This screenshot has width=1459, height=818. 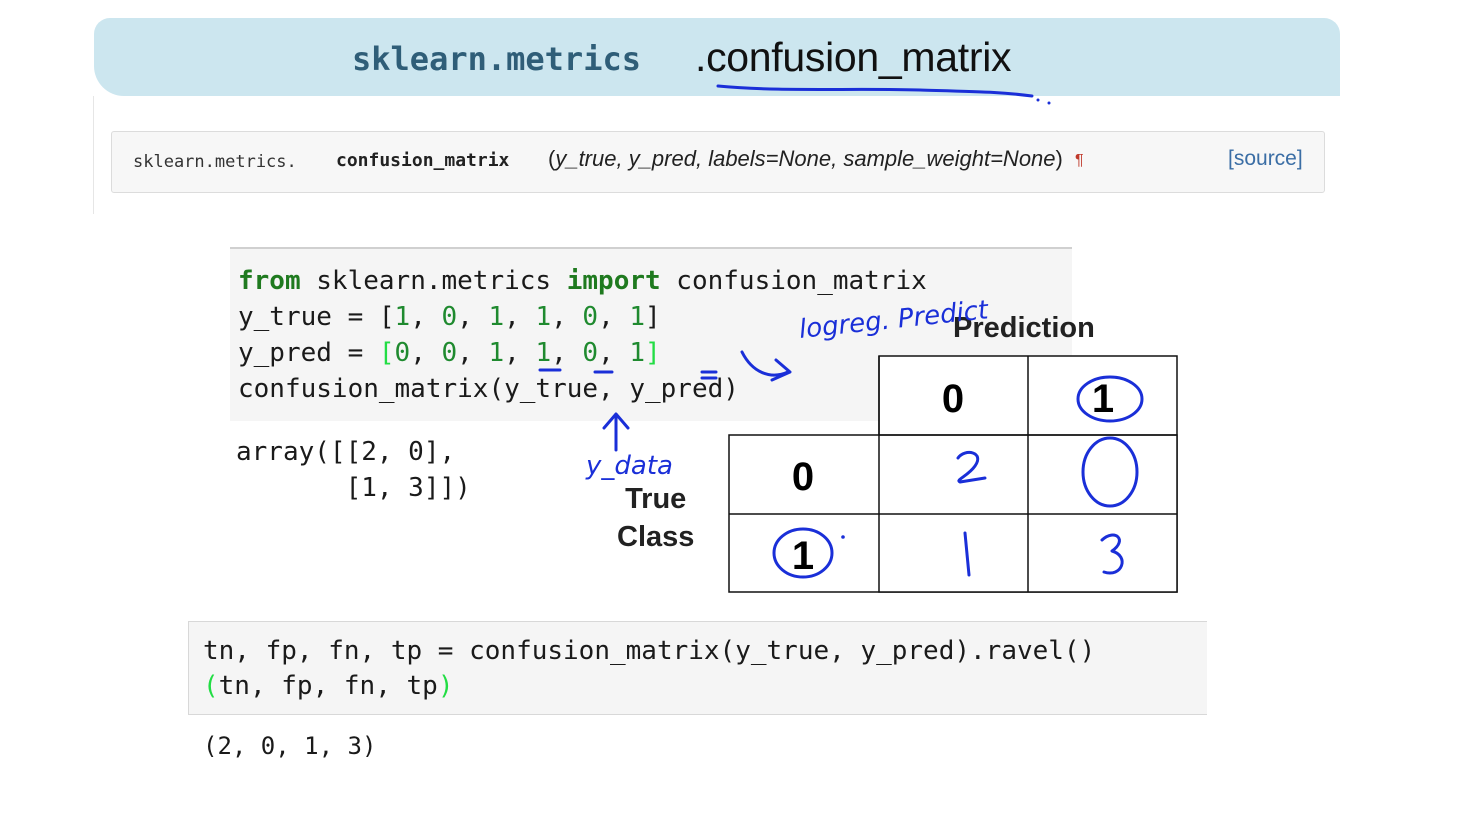 What do you see at coordinates (803, 477) in the screenshot?
I see `row-header-0: 0` at bounding box center [803, 477].